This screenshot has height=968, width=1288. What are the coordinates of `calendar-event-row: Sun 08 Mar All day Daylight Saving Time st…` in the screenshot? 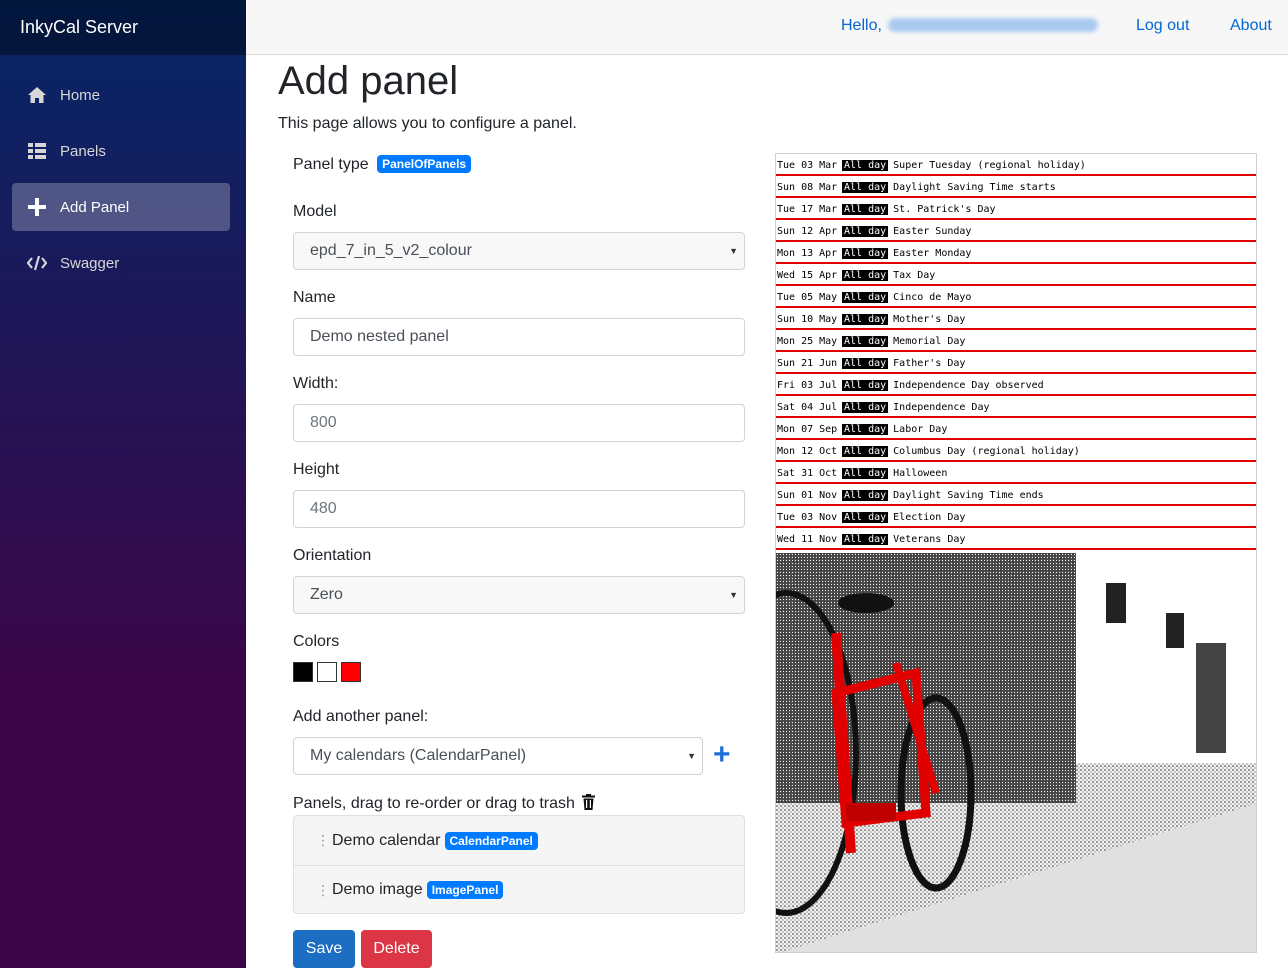 It's located at (1016, 187).